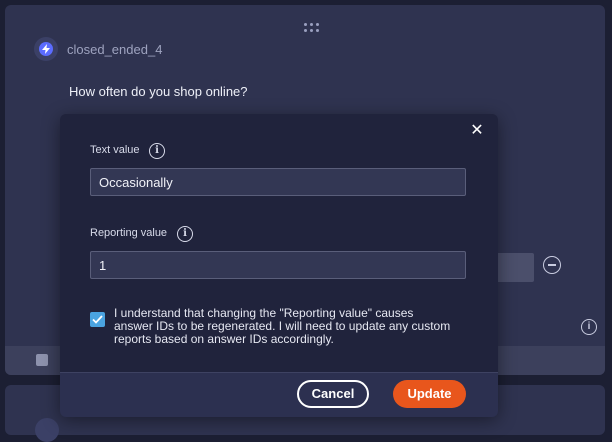 This screenshot has height=442, width=612. Describe the element at coordinates (333, 394) in the screenshot. I see `cancel-button: Cancel` at that location.